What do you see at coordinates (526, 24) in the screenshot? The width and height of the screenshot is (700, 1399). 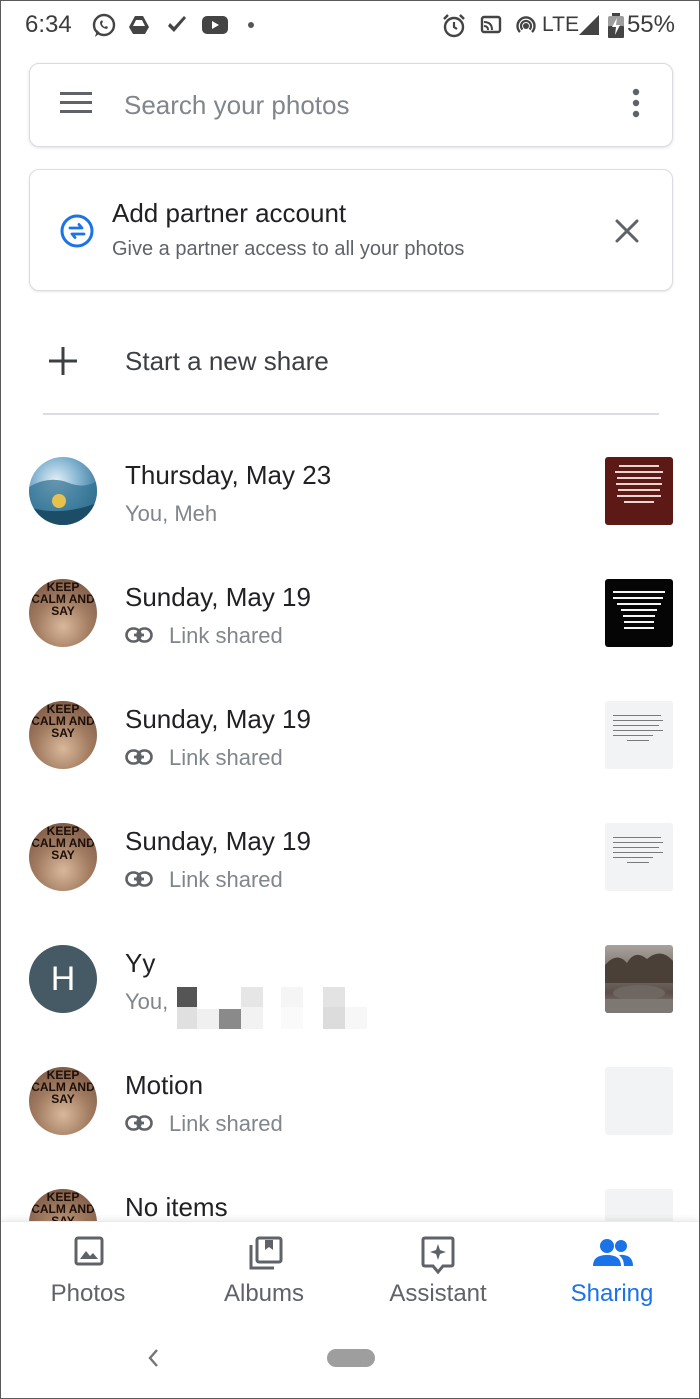 I see `hotspot-icon` at bounding box center [526, 24].